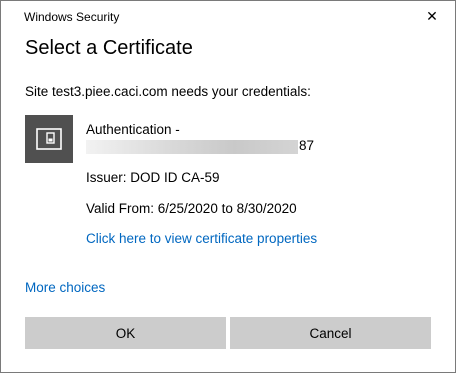 The height and width of the screenshot is (373, 456). Describe the element at coordinates (153, 177) in the screenshot. I see `certificate-issuer: Issuer: DOD ID CA-59` at that location.